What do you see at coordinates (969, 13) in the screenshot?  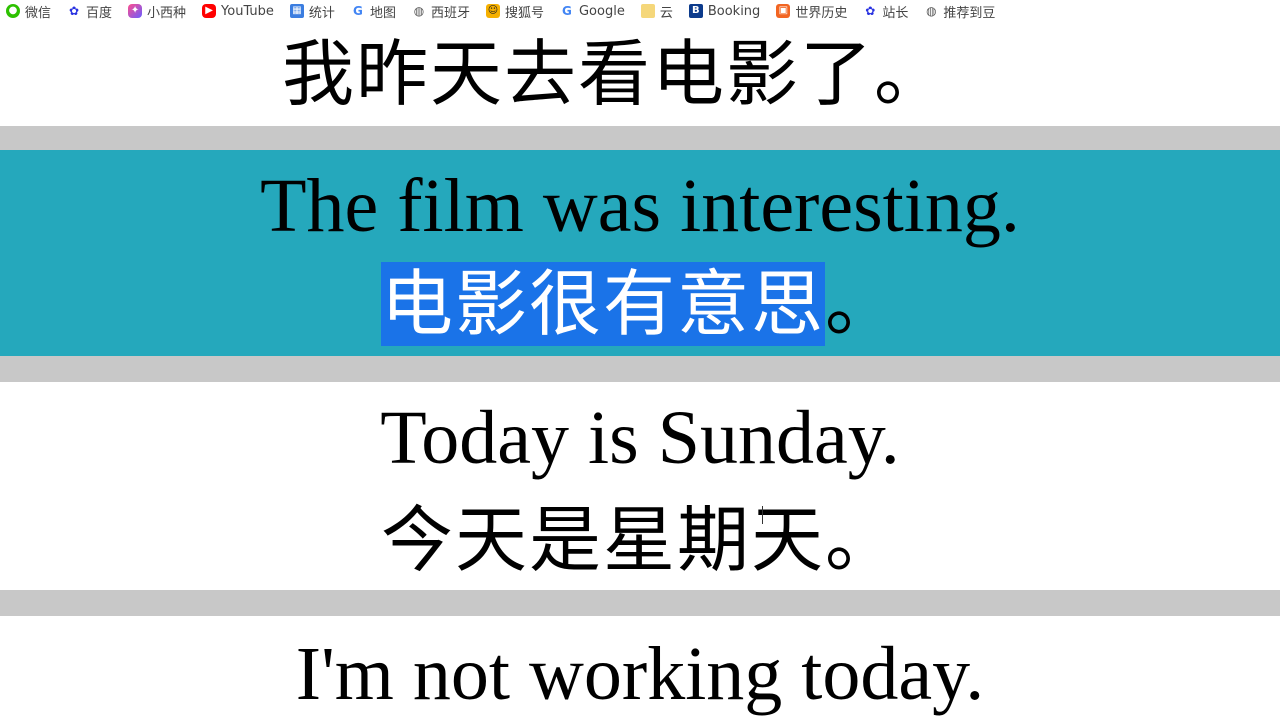 I see `bookmark-label: 推荐到豆` at bounding box center [969, 13].